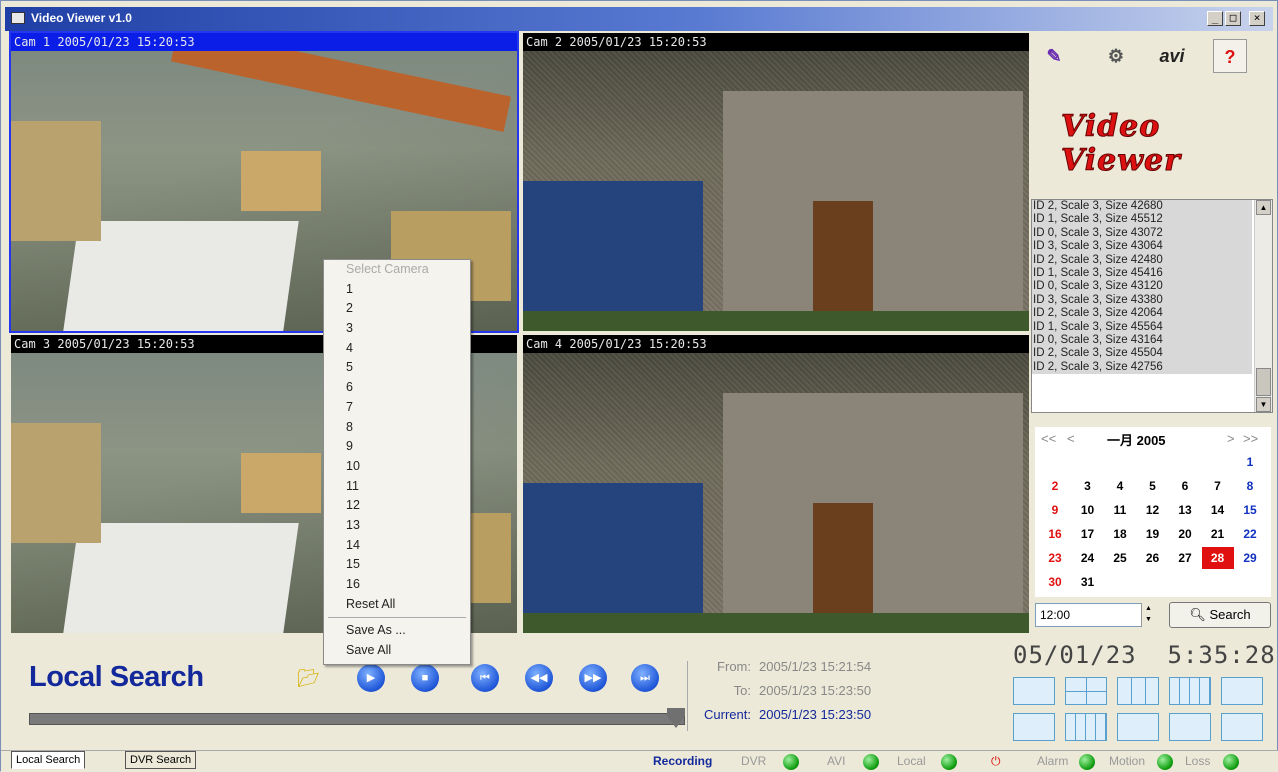 This screenshot has height=772, width=1278. What do you see at coordinates (1218, 534) in the screenshot?
I see `calendar-day: 21` at bounding box center [1218, 534].